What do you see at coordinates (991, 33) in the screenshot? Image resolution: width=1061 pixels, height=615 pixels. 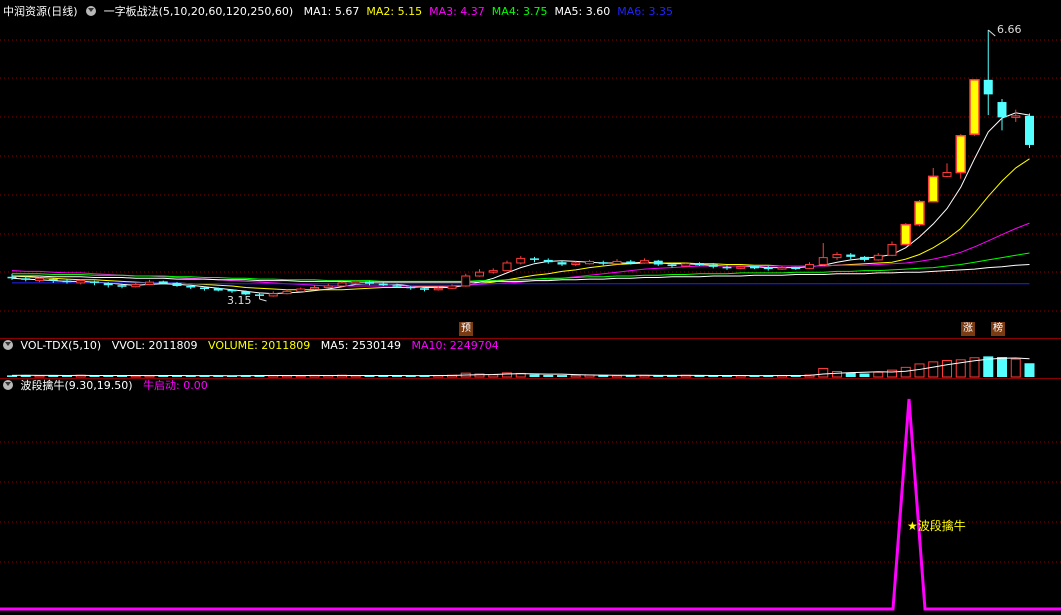 I see `high-marker-line` at bounding box center [991, 33].